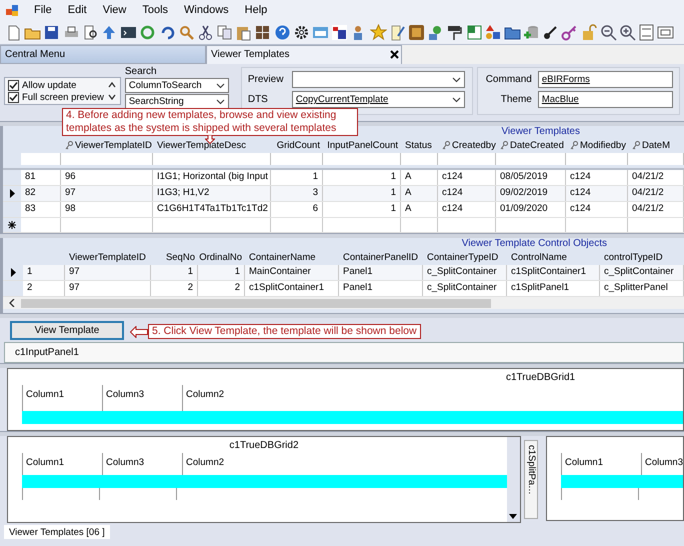 This screenshot has width=684, height=546. What do you see at coordinates (47, 352) in the screenshot?
I see `panel-label: c1InputPanel1` at bounding box center [47, 352].